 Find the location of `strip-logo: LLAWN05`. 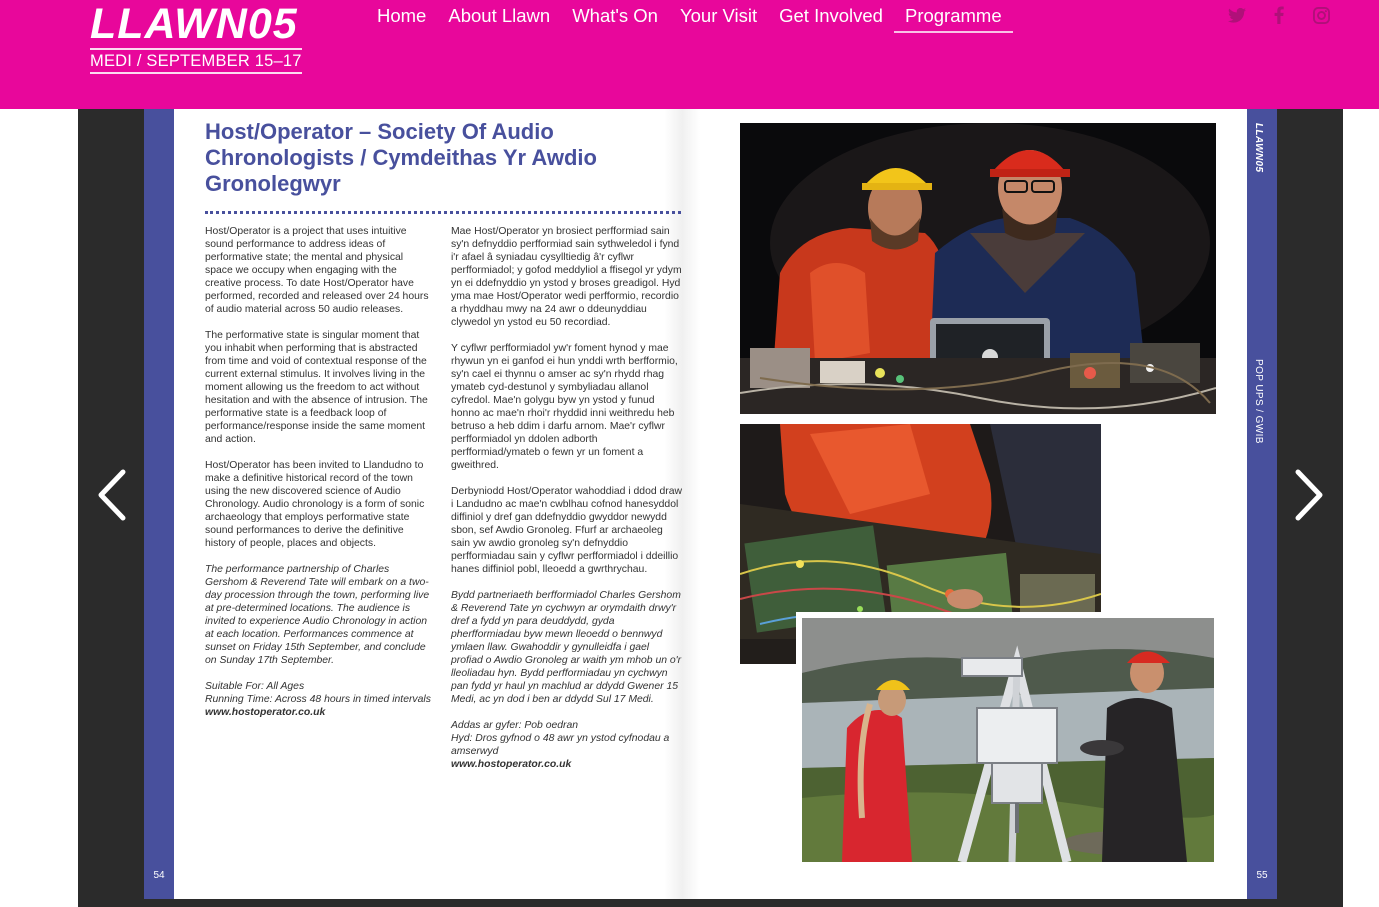

strip-logo: LLAWN05 is located at coordinates (1258, 148).